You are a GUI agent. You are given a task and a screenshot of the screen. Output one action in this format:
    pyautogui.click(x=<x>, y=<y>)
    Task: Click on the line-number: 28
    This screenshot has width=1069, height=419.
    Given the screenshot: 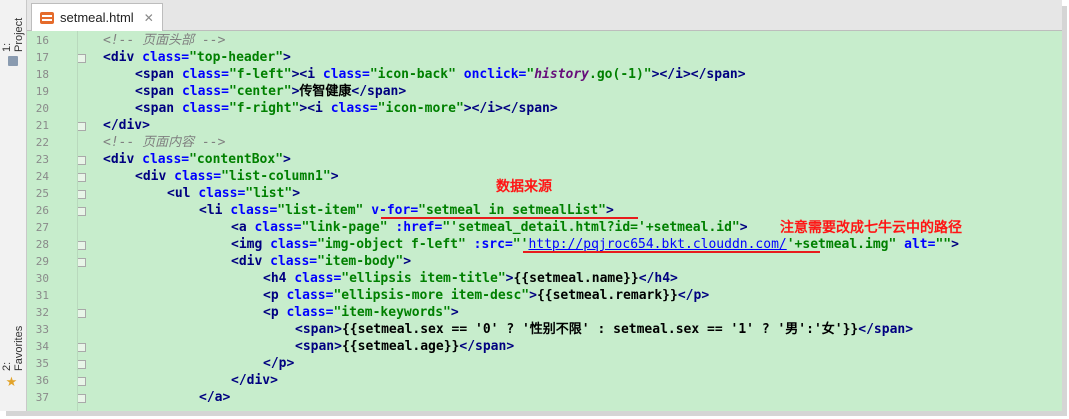 What is the action you would take?
    pyautogui.click(x=42, y=244)
    